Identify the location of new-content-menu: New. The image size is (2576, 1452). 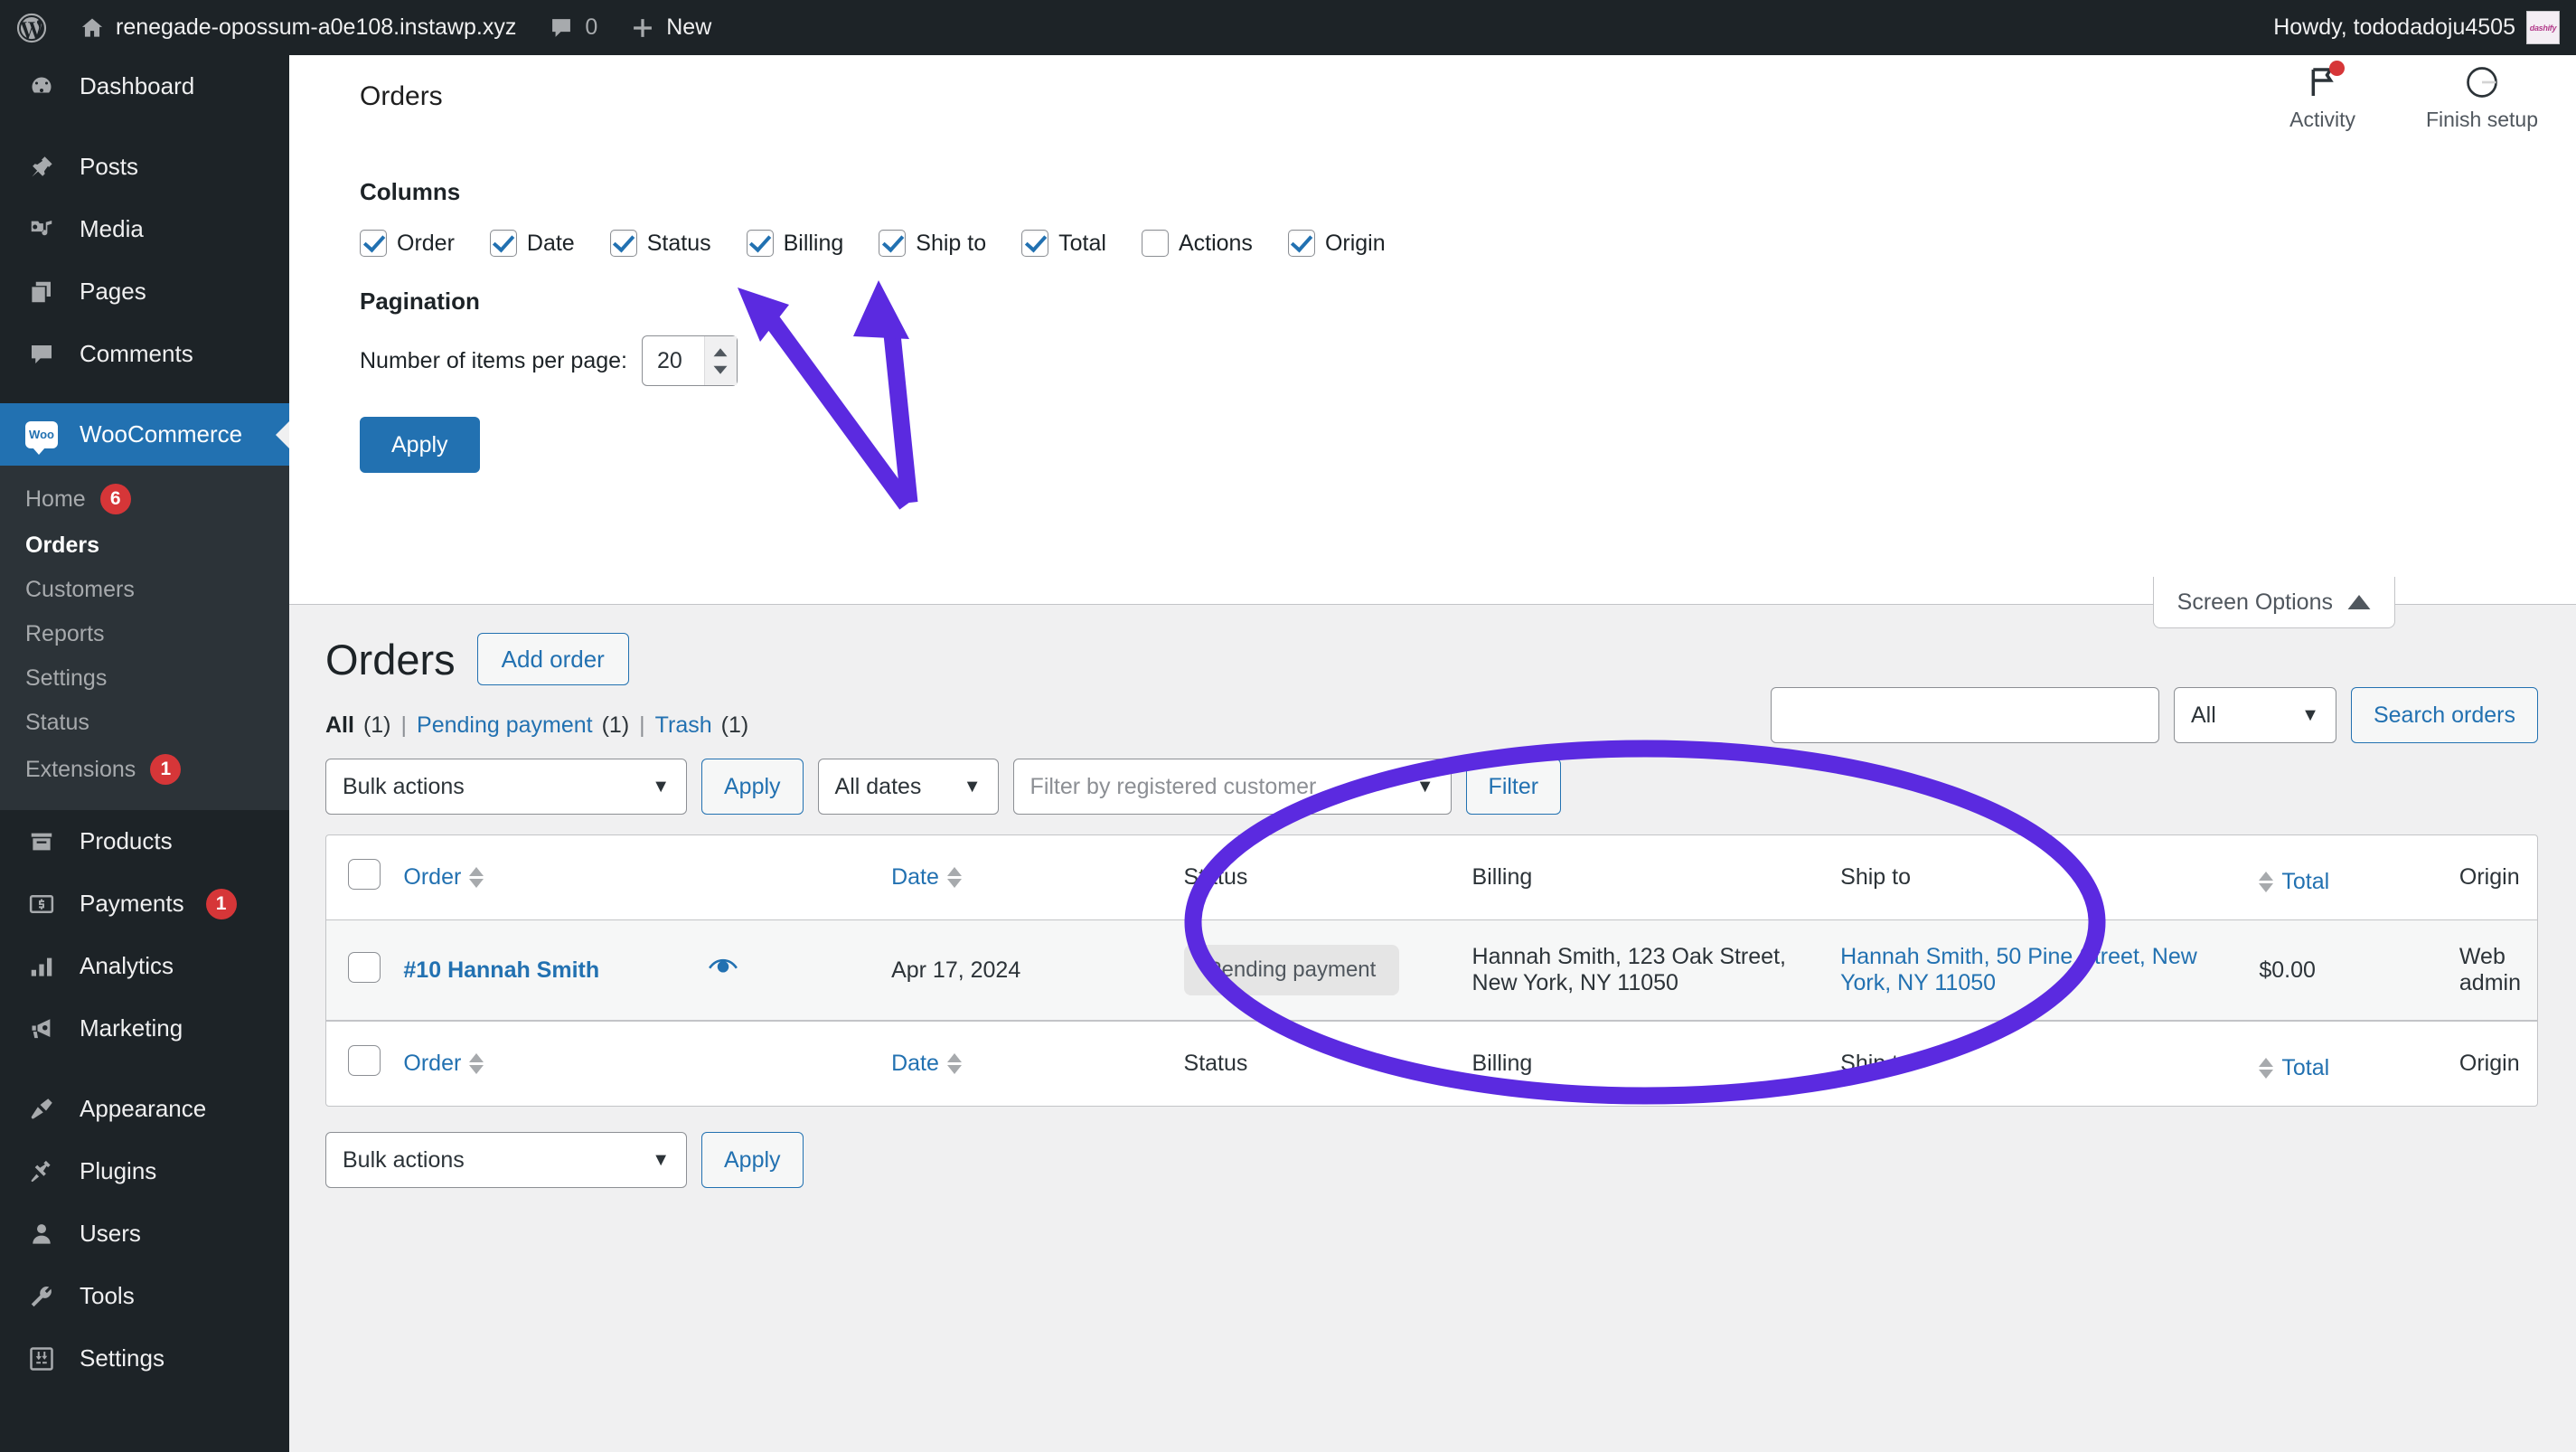
(671, 27).